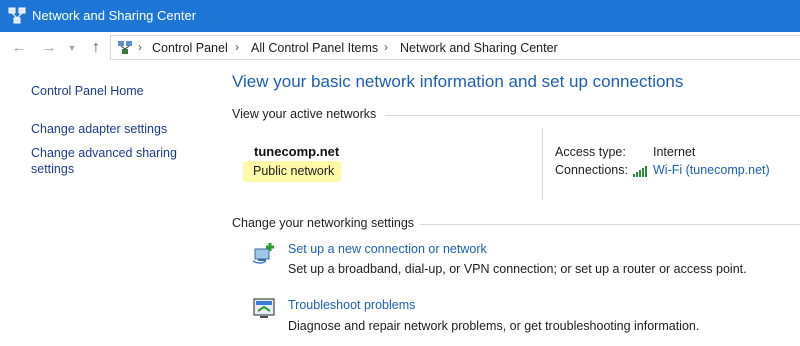  What do you see at coordinates (542, 164) in the screenshot?
I see `vertical-divider` at bounding box center [542, 164].